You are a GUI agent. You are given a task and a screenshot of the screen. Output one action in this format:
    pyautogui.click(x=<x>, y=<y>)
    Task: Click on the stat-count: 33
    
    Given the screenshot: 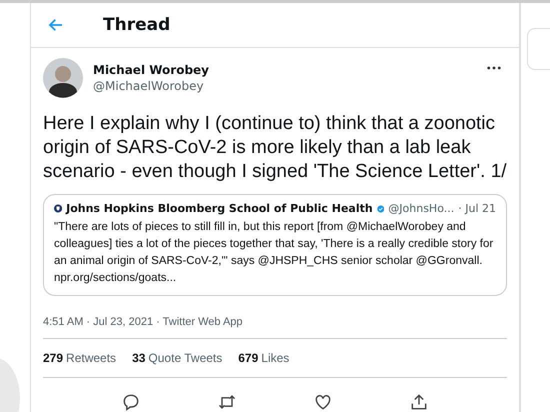 What is the action you would take?
    pyautogui.click(x=139, y=358)
    